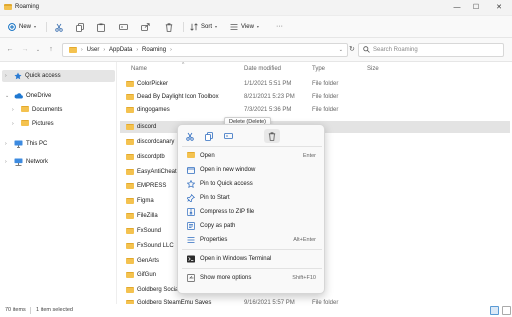 The image size is (512, 317). I want to click on more-button: ···, so click(279, 27).